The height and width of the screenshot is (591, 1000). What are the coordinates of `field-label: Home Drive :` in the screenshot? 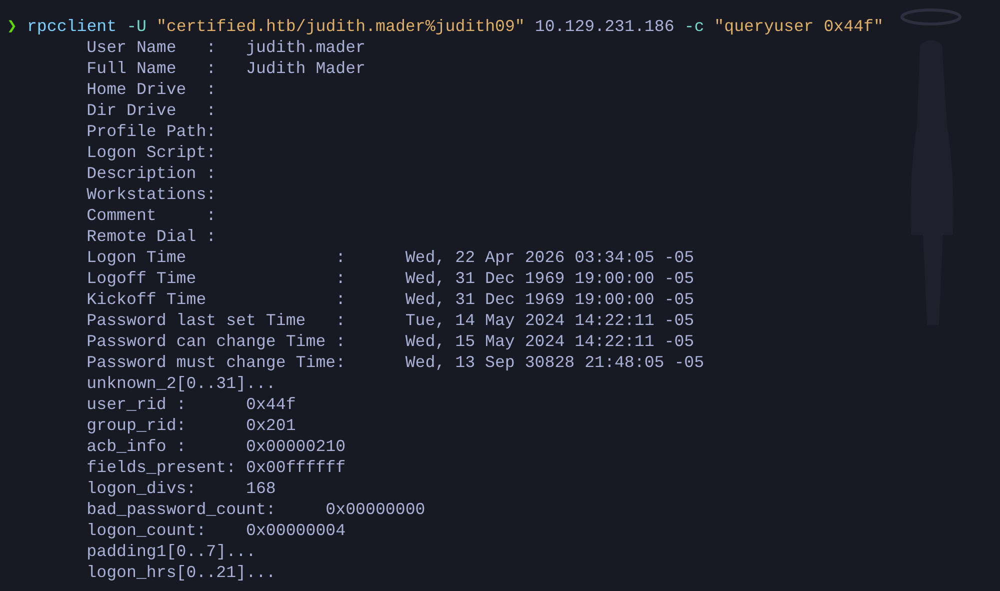 It's located at (151, 89).